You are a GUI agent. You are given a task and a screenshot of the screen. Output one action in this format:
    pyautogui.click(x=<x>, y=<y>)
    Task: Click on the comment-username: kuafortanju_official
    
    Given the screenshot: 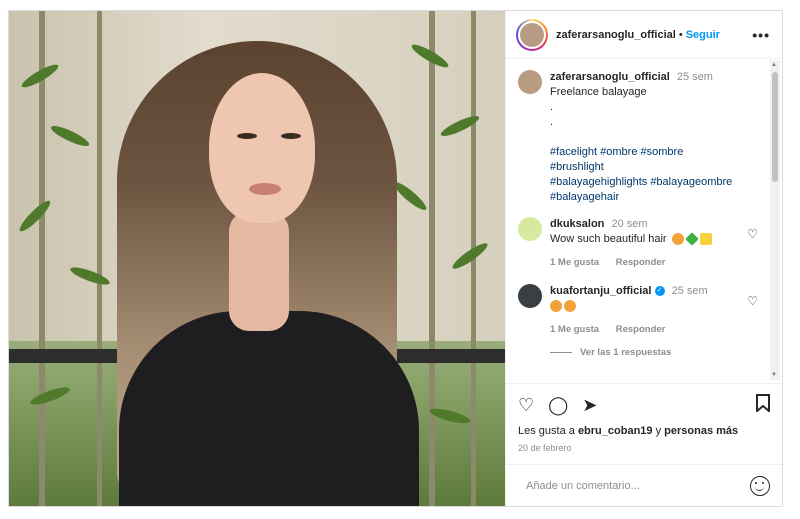 What is the action you would take?
    pyautogui.click(x=600, y=291)
    